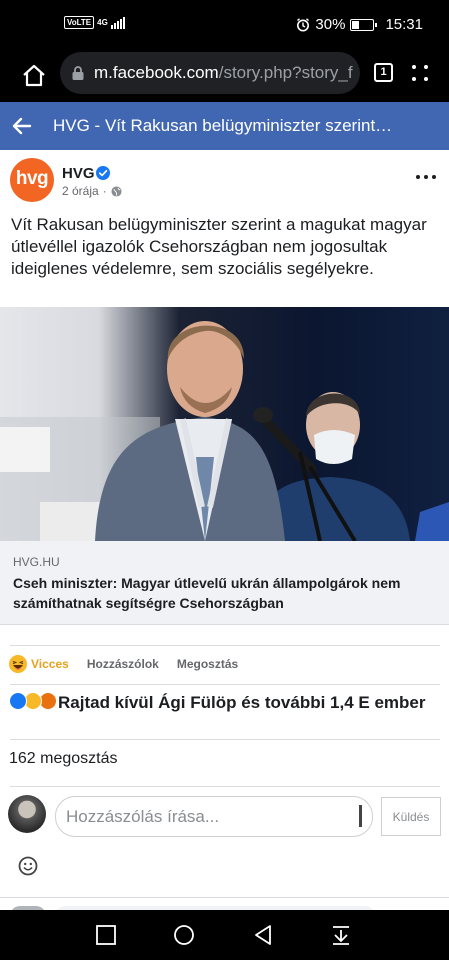 The image size is (449, 960). I want to click on back-arrow-icon, so click(22, 126).